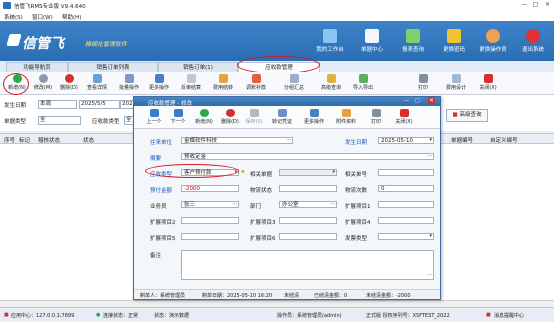 The height and width of the screenshot is (322, 554). I want to click on workbench-button: 我的工作台, so click(330, 43).